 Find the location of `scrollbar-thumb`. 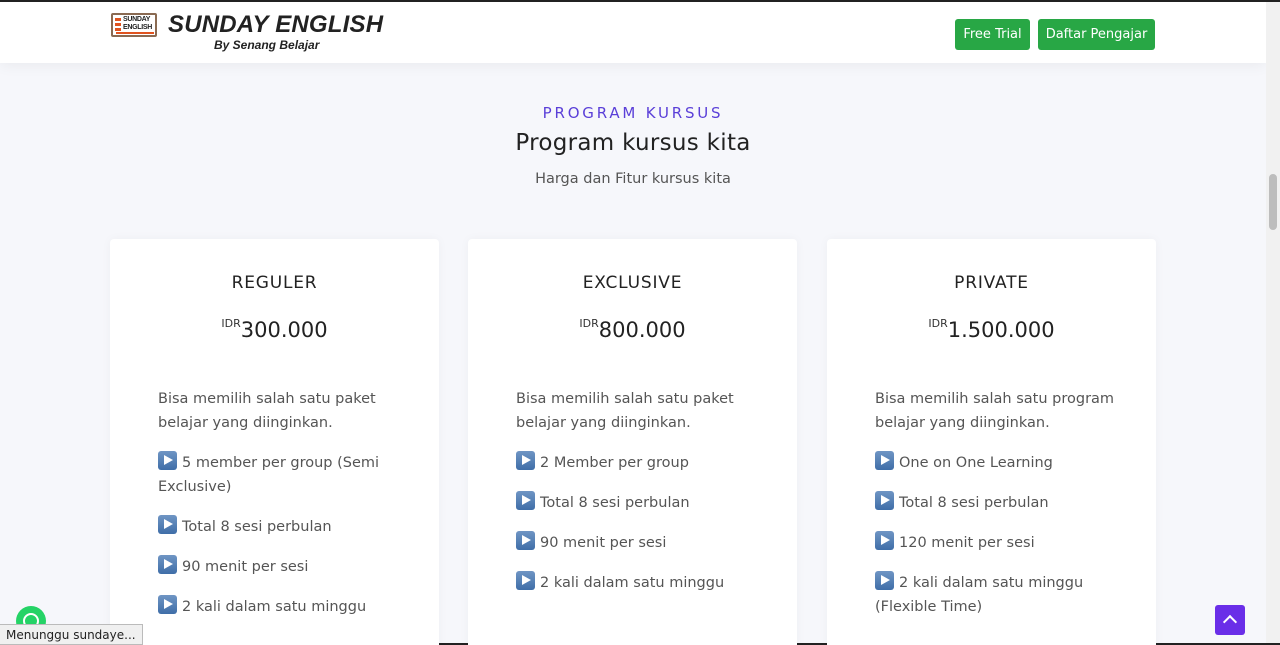

scrollbar-thumb is located at coordinates (1273, 202).